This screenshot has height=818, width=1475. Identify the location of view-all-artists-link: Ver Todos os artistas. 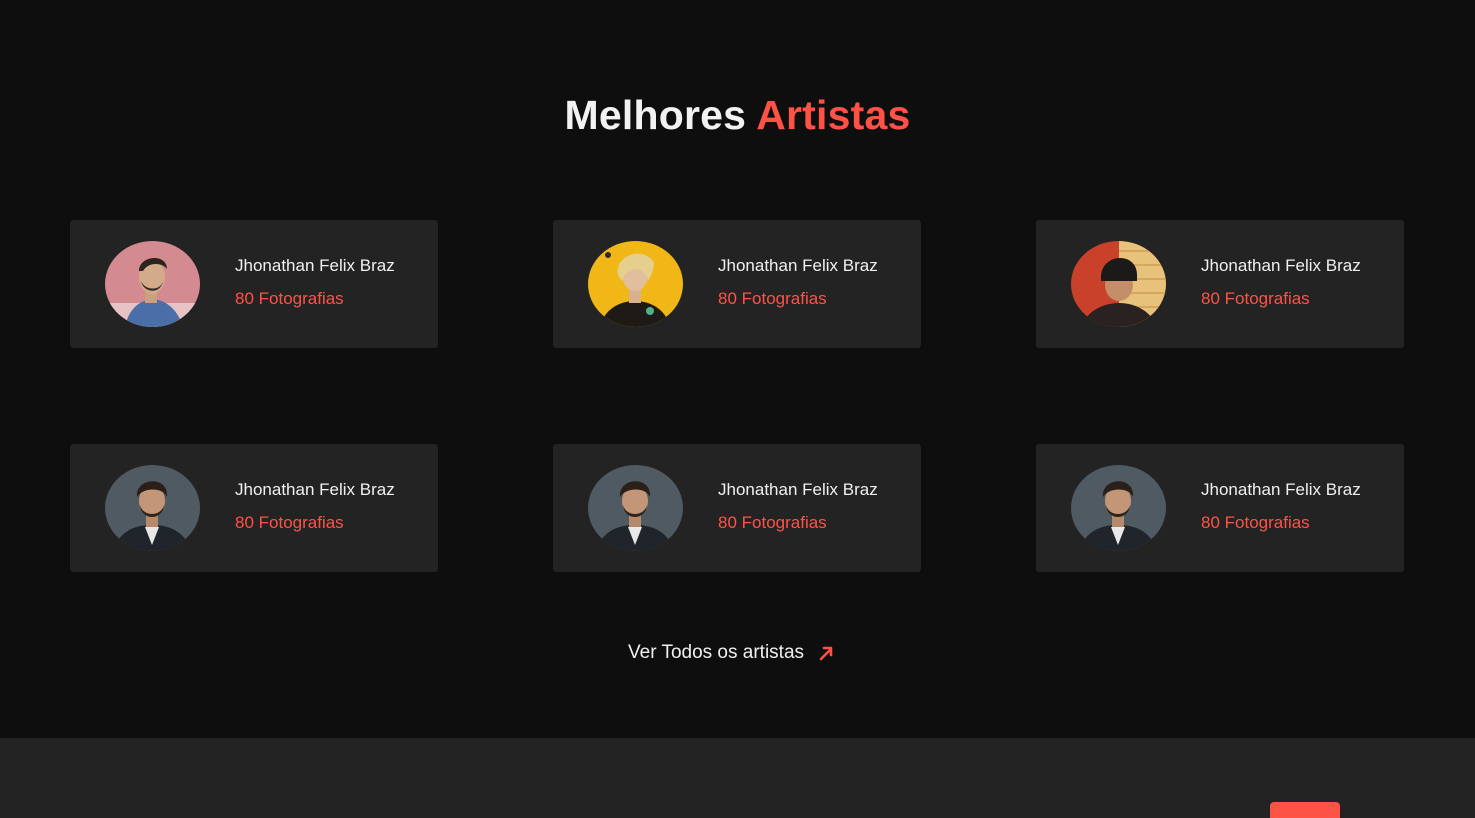
(731, 653).